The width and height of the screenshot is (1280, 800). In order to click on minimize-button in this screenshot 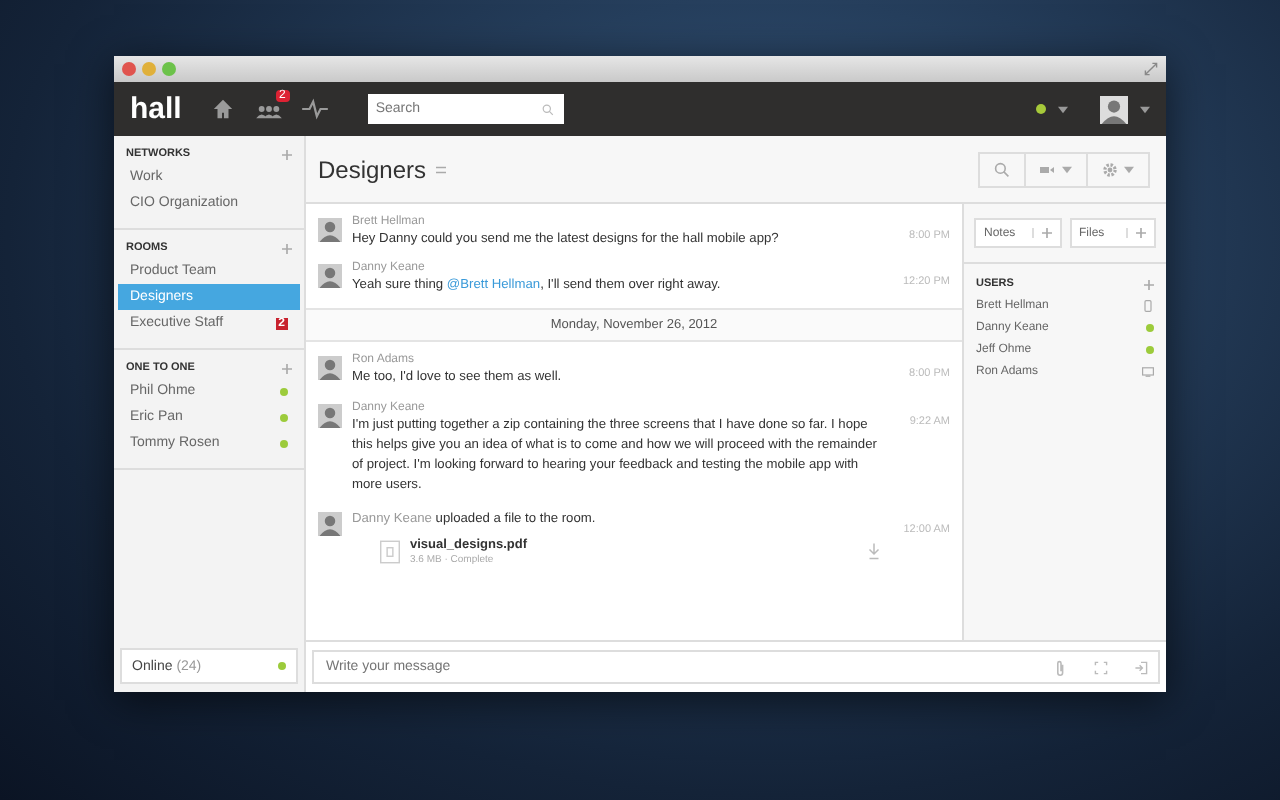, I will do `click(149, 69)`.